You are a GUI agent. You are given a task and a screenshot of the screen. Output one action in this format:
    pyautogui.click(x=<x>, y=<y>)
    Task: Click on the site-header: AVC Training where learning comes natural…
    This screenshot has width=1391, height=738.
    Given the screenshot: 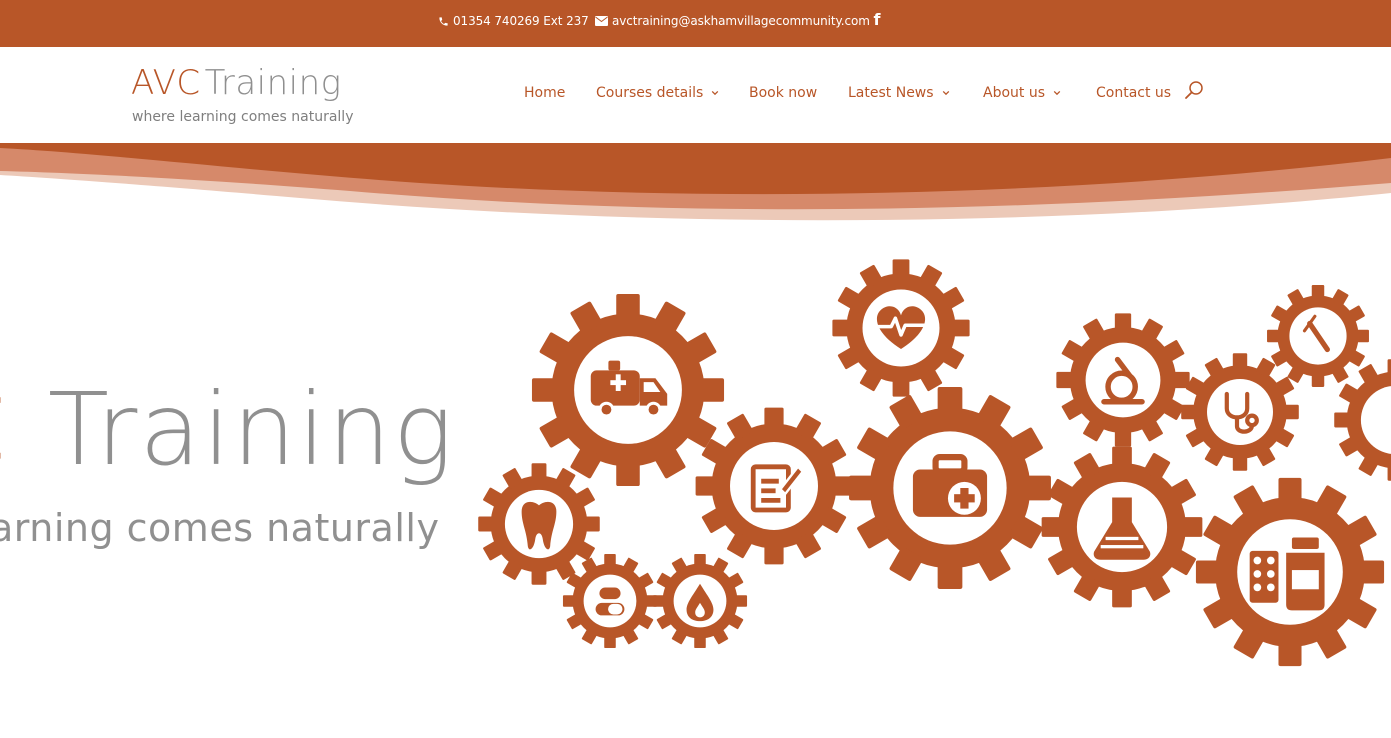 What is the action you would take?
    pyautogui.click(x=695, y=95)
    